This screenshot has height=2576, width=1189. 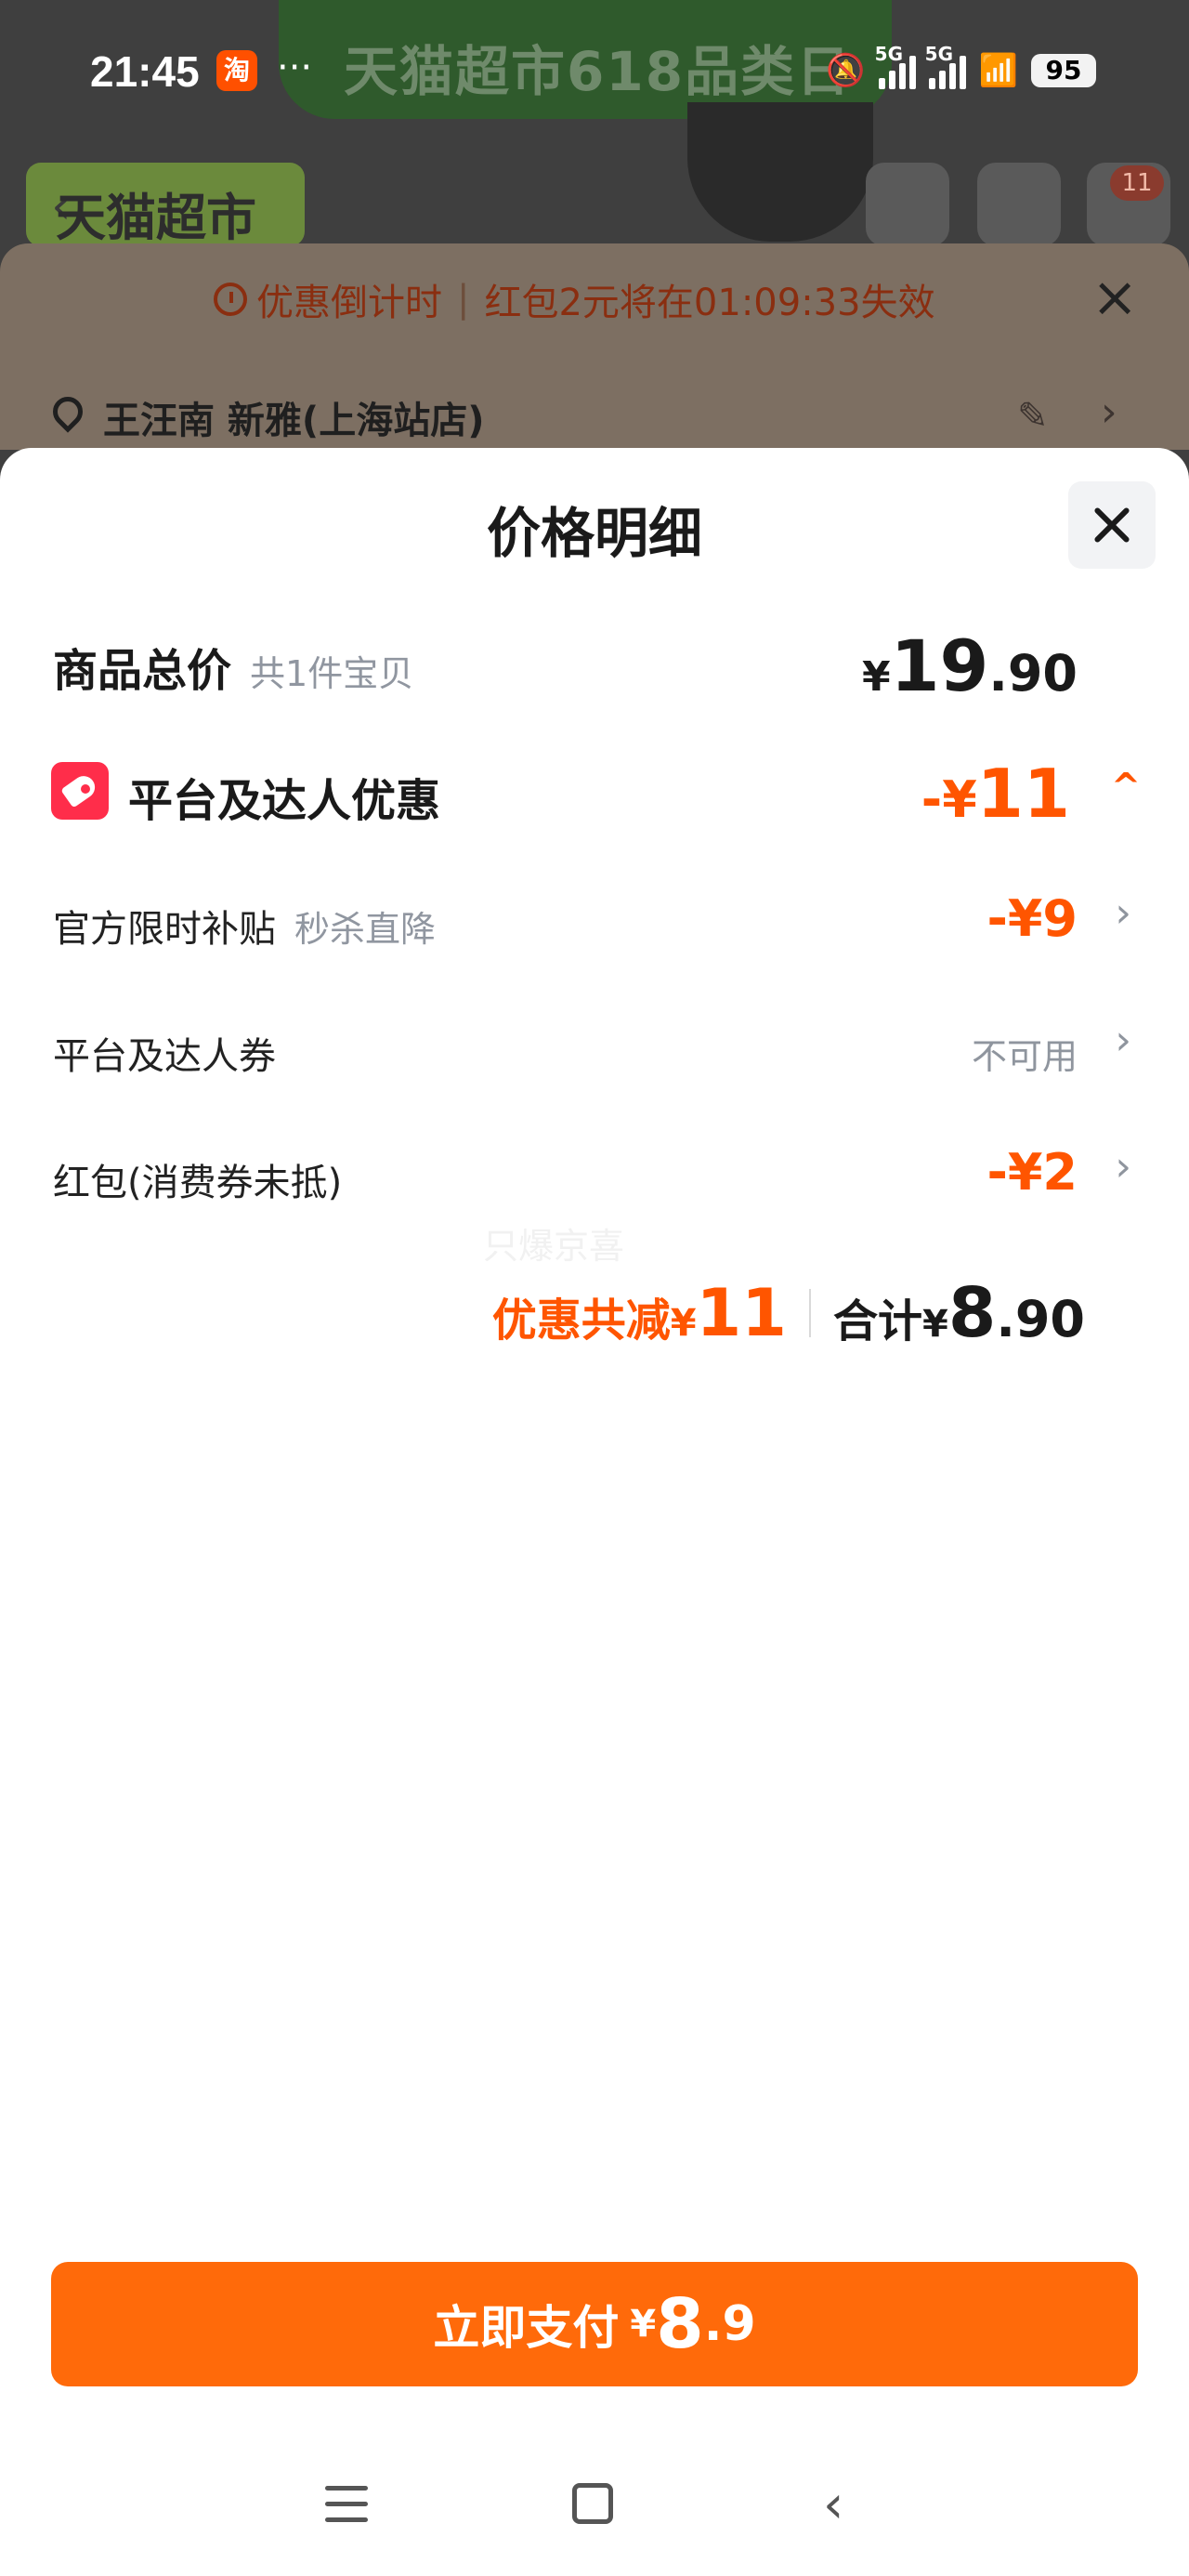 What do you see at coordinates (164, 929) in the screenshot?
I see `subsidy-label: 官方限时补贴` at bounding box center [164, 929].